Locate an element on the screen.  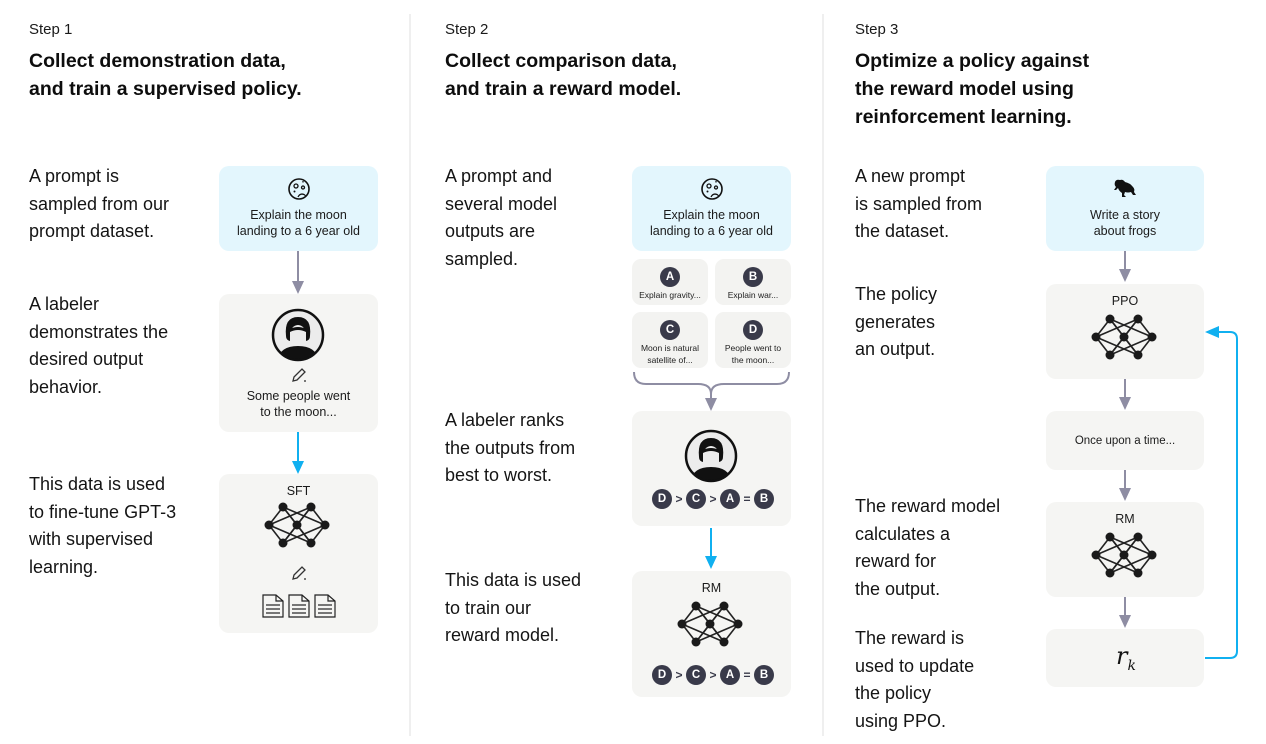
step-3-reward-model-card: RM is located at coordinates (1125, 549).